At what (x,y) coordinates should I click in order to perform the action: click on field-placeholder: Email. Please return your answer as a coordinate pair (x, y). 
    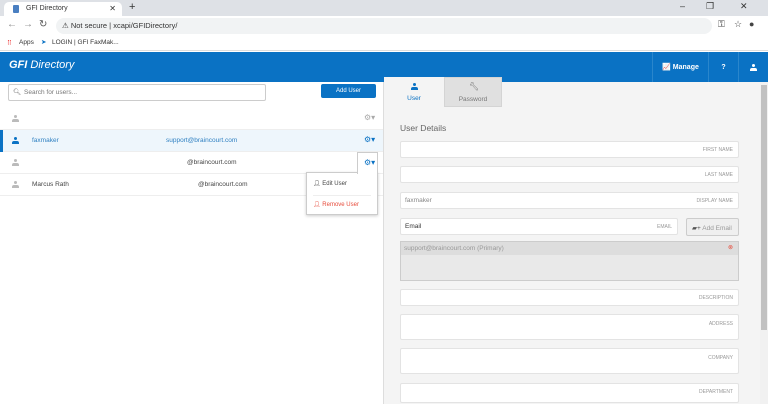
    Looking at the image, I should click on (413, 226).